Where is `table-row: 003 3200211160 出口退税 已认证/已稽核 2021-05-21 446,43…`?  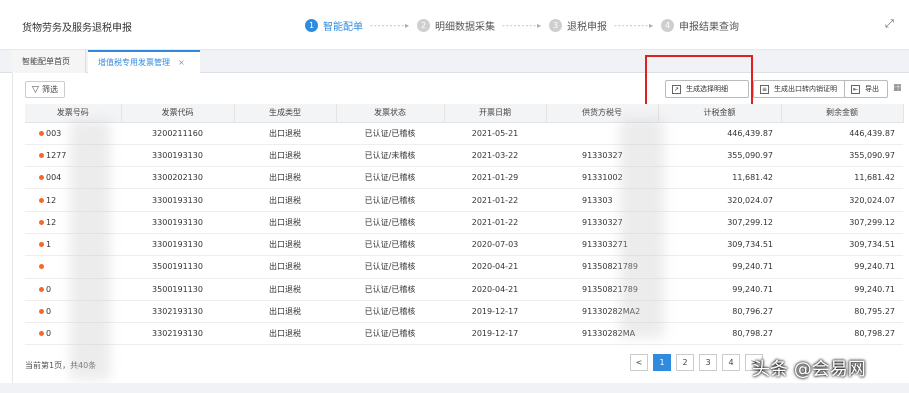 table-row: 003 3200211160 出口退税 已认证/已稽核 2021-05-21 446,43… is located at coordinates (464, 133).